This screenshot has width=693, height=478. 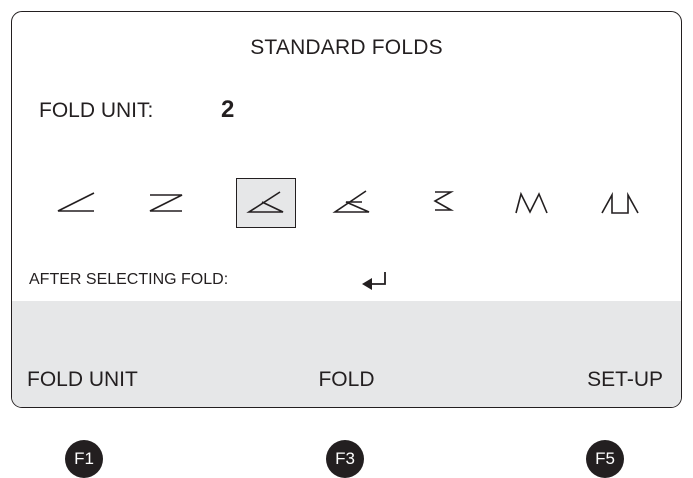 I want to click on fold-unit-value: 2, so click(x=228, y=109).